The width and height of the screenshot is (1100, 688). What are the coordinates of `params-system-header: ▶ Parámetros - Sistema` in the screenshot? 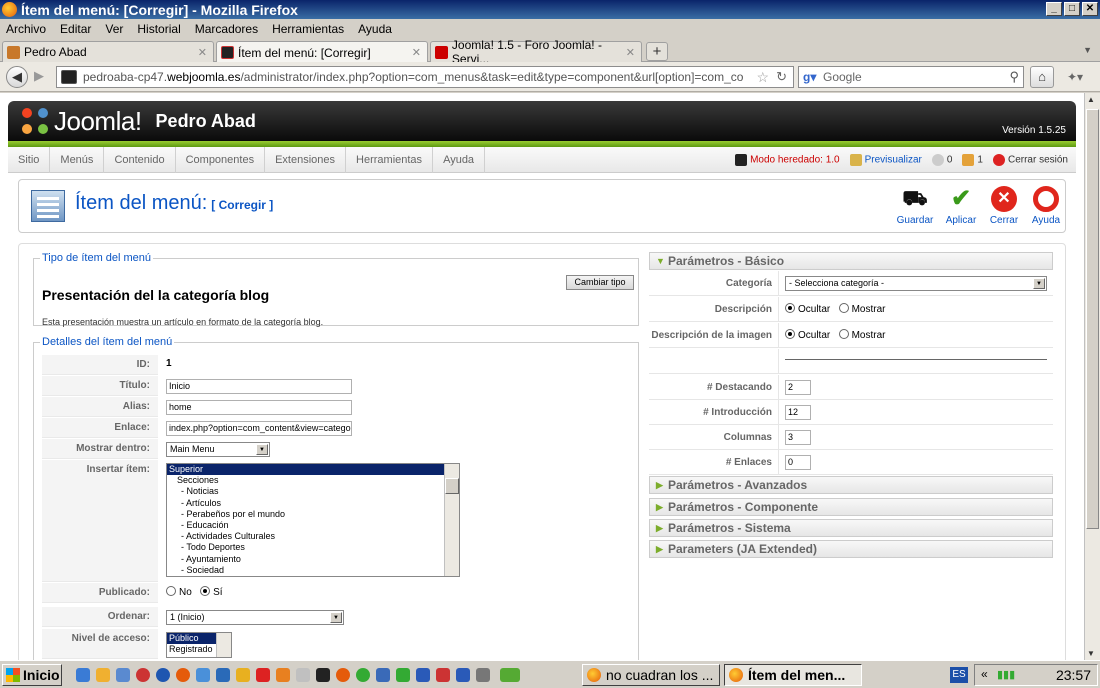 It's located at (851, 528).